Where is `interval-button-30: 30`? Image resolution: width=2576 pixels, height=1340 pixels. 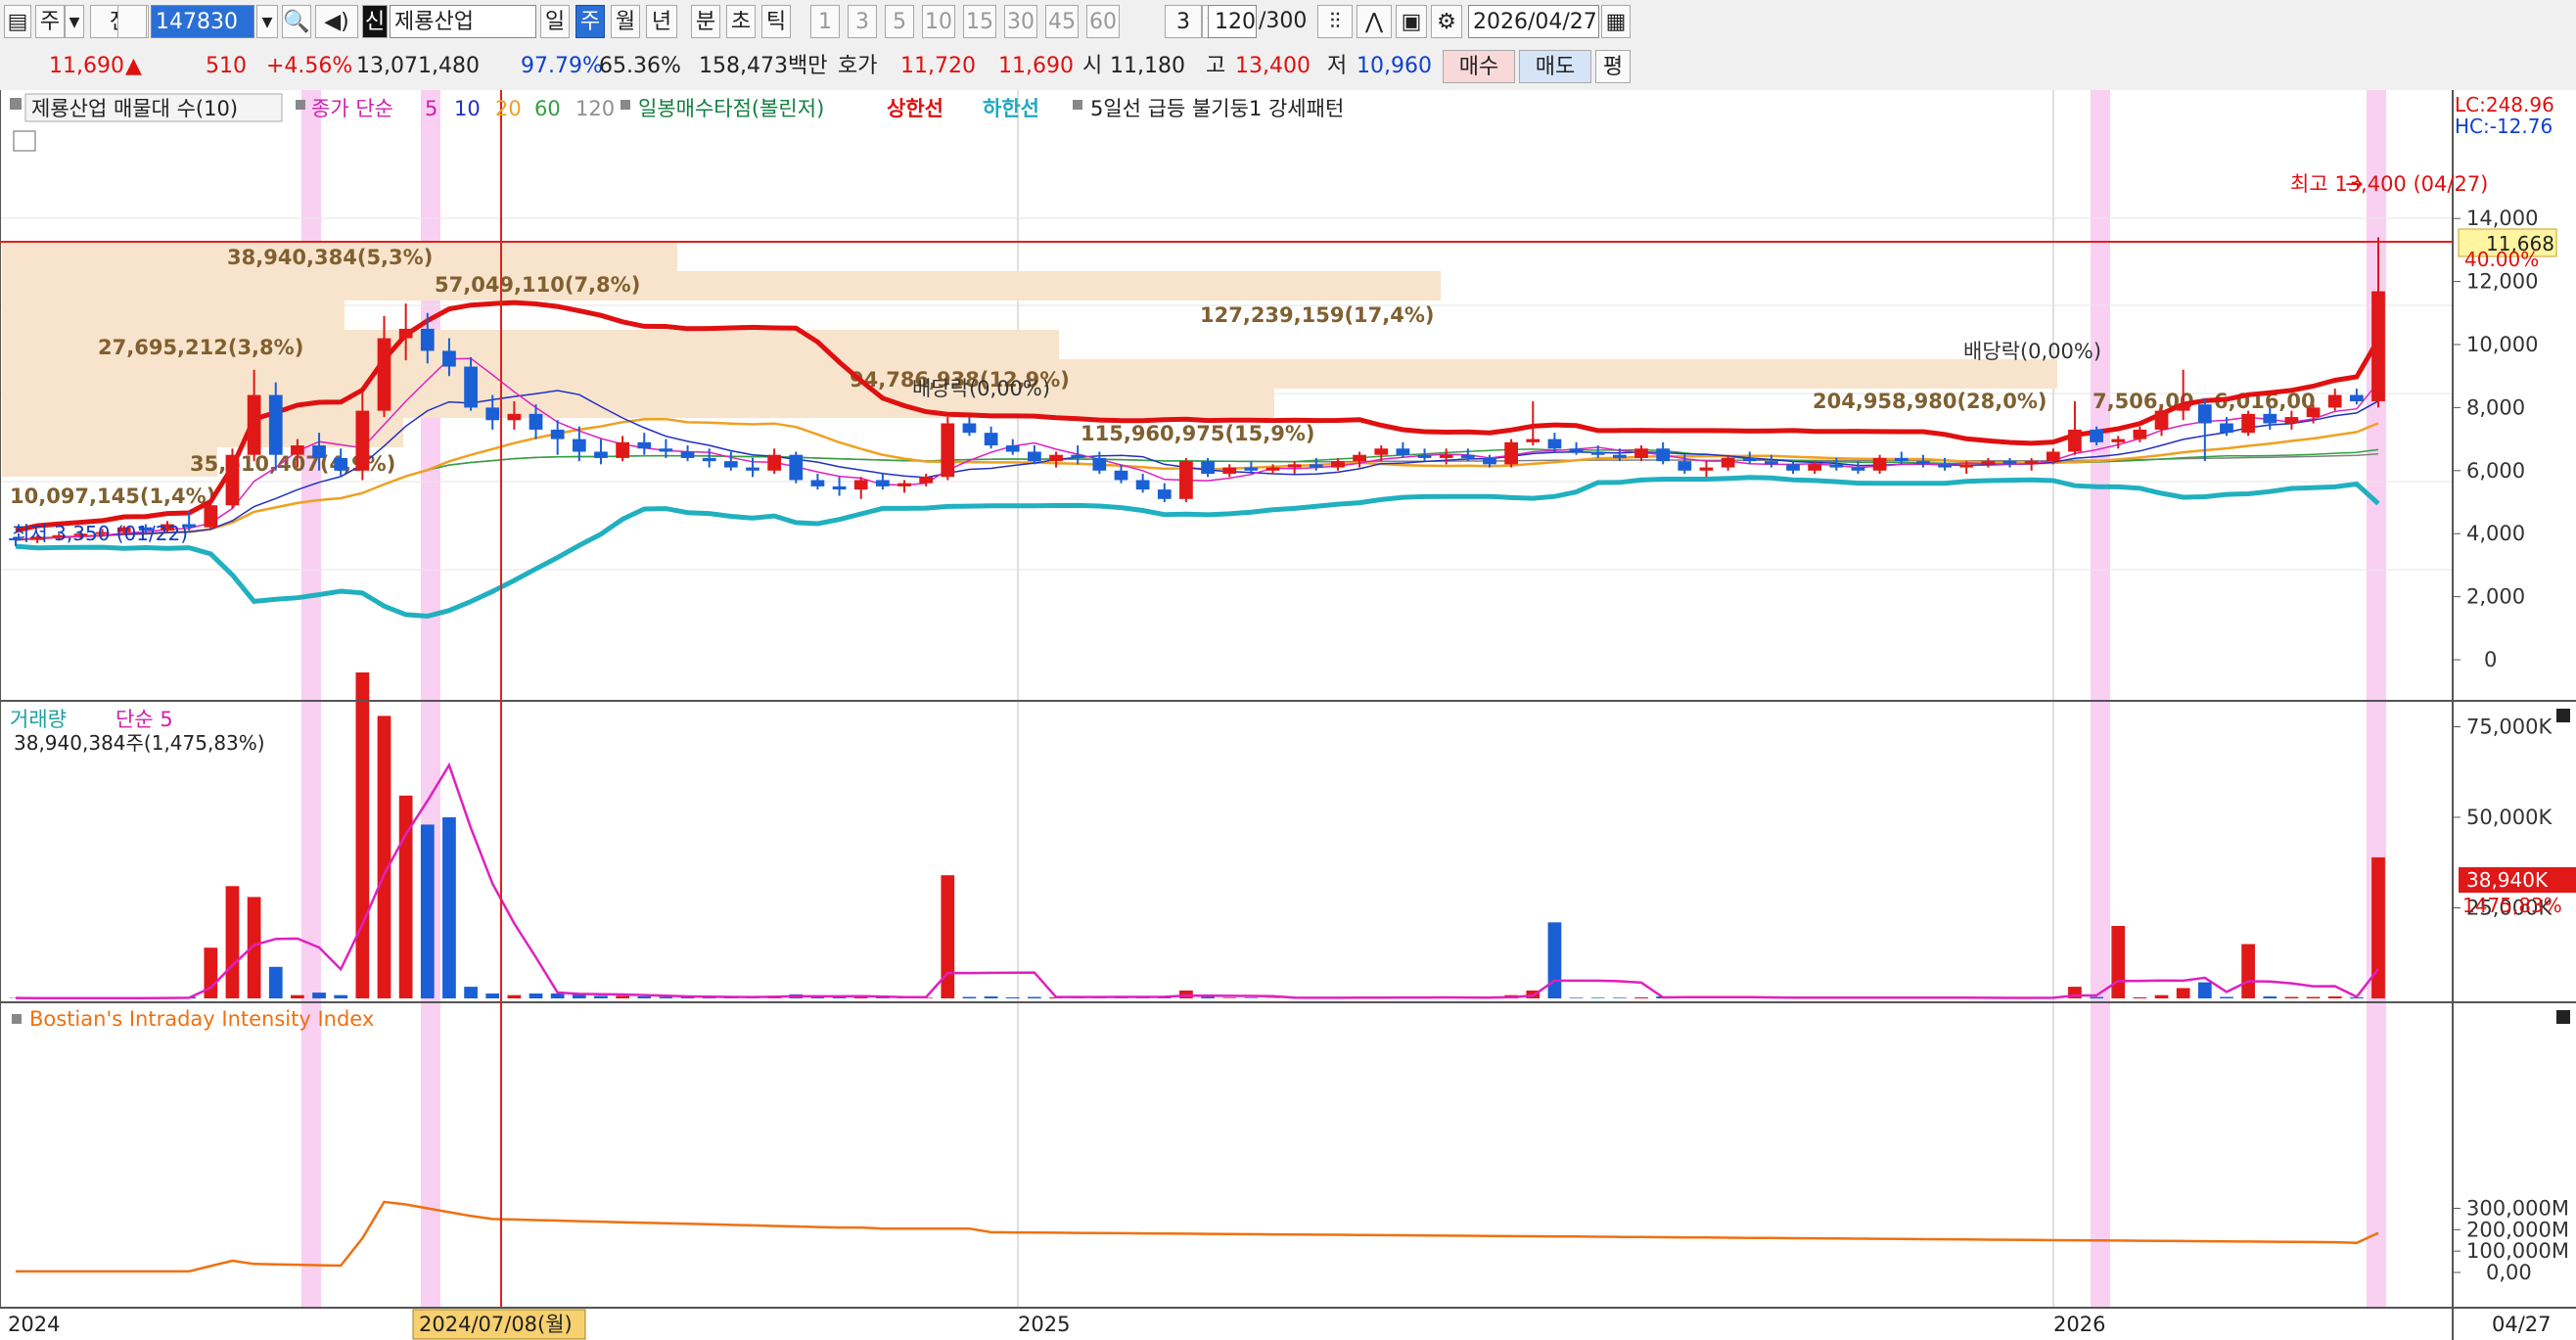 interval-button-30: 30 is located at coordinates (1020, 21).